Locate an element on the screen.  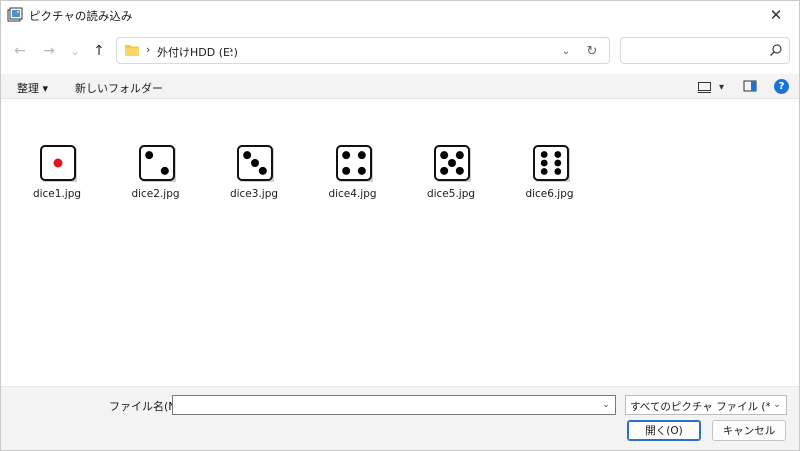
arrow-up-icon: ↑ is located at coordinates (99, 51).